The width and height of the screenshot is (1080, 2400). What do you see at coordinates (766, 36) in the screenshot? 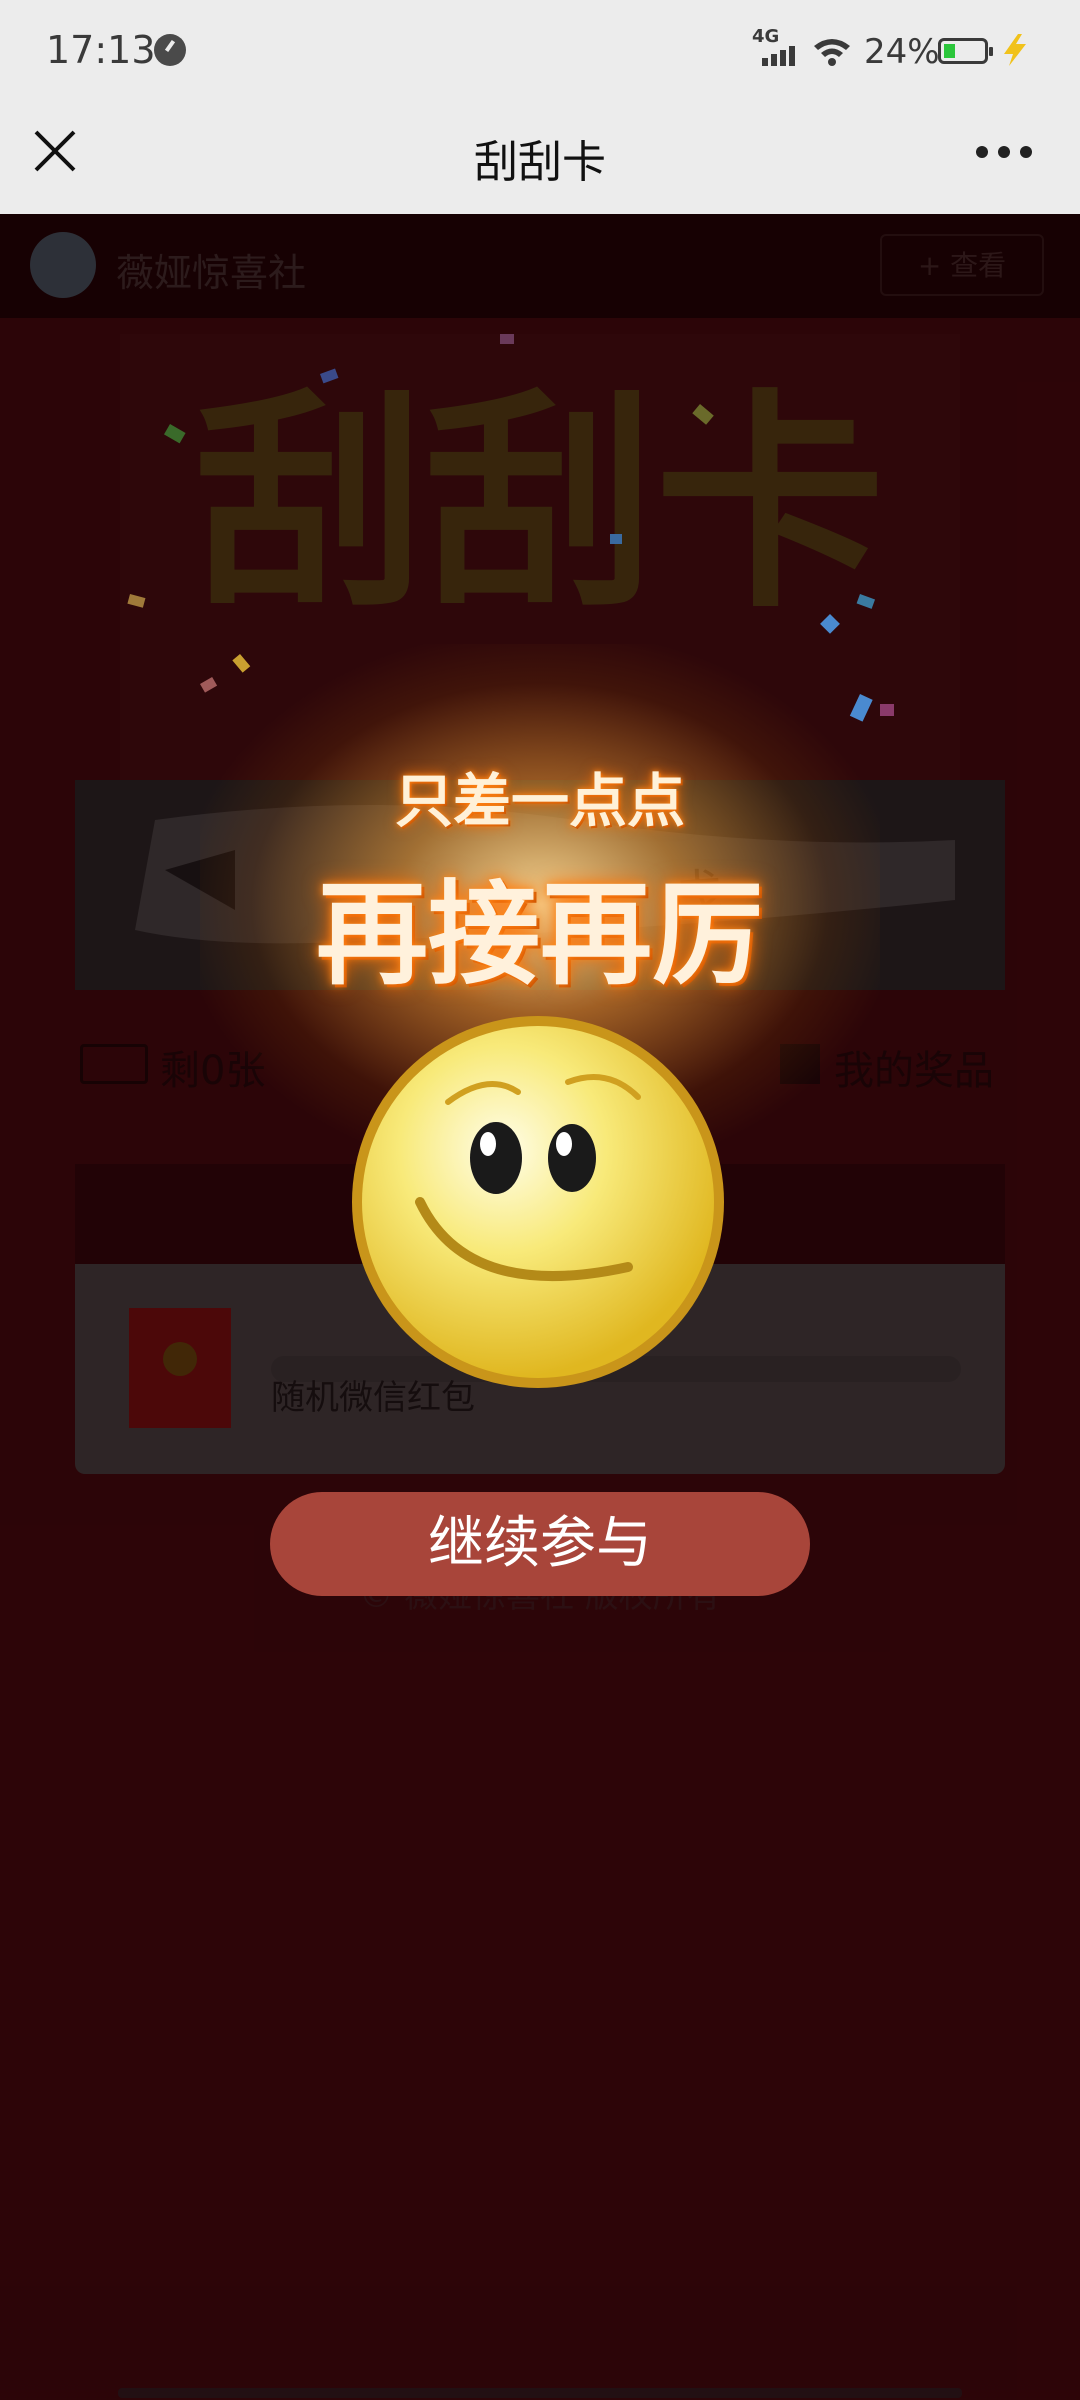
I see `network-type-label: 4G` at bounding box center [766, 36].